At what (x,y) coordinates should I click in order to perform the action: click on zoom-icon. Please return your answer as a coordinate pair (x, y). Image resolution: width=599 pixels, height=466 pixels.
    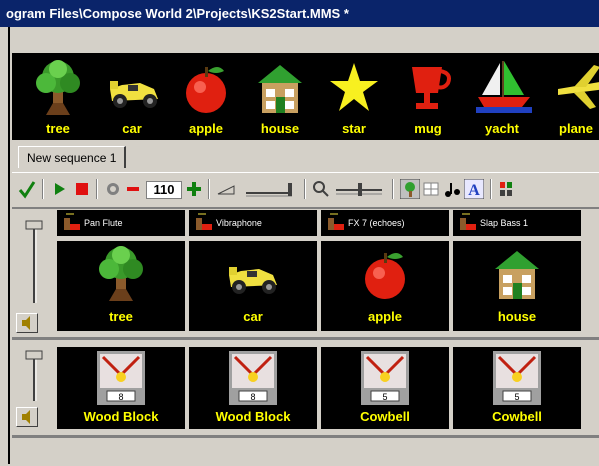
    Looking at the image, I should click on (321, 189).